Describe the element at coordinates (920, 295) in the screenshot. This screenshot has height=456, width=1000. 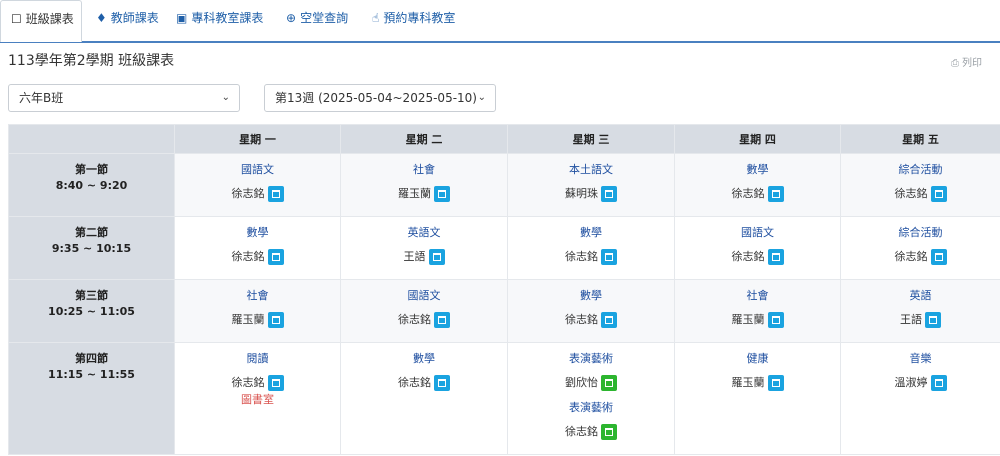
I see `subject-link: 英語` at that location.